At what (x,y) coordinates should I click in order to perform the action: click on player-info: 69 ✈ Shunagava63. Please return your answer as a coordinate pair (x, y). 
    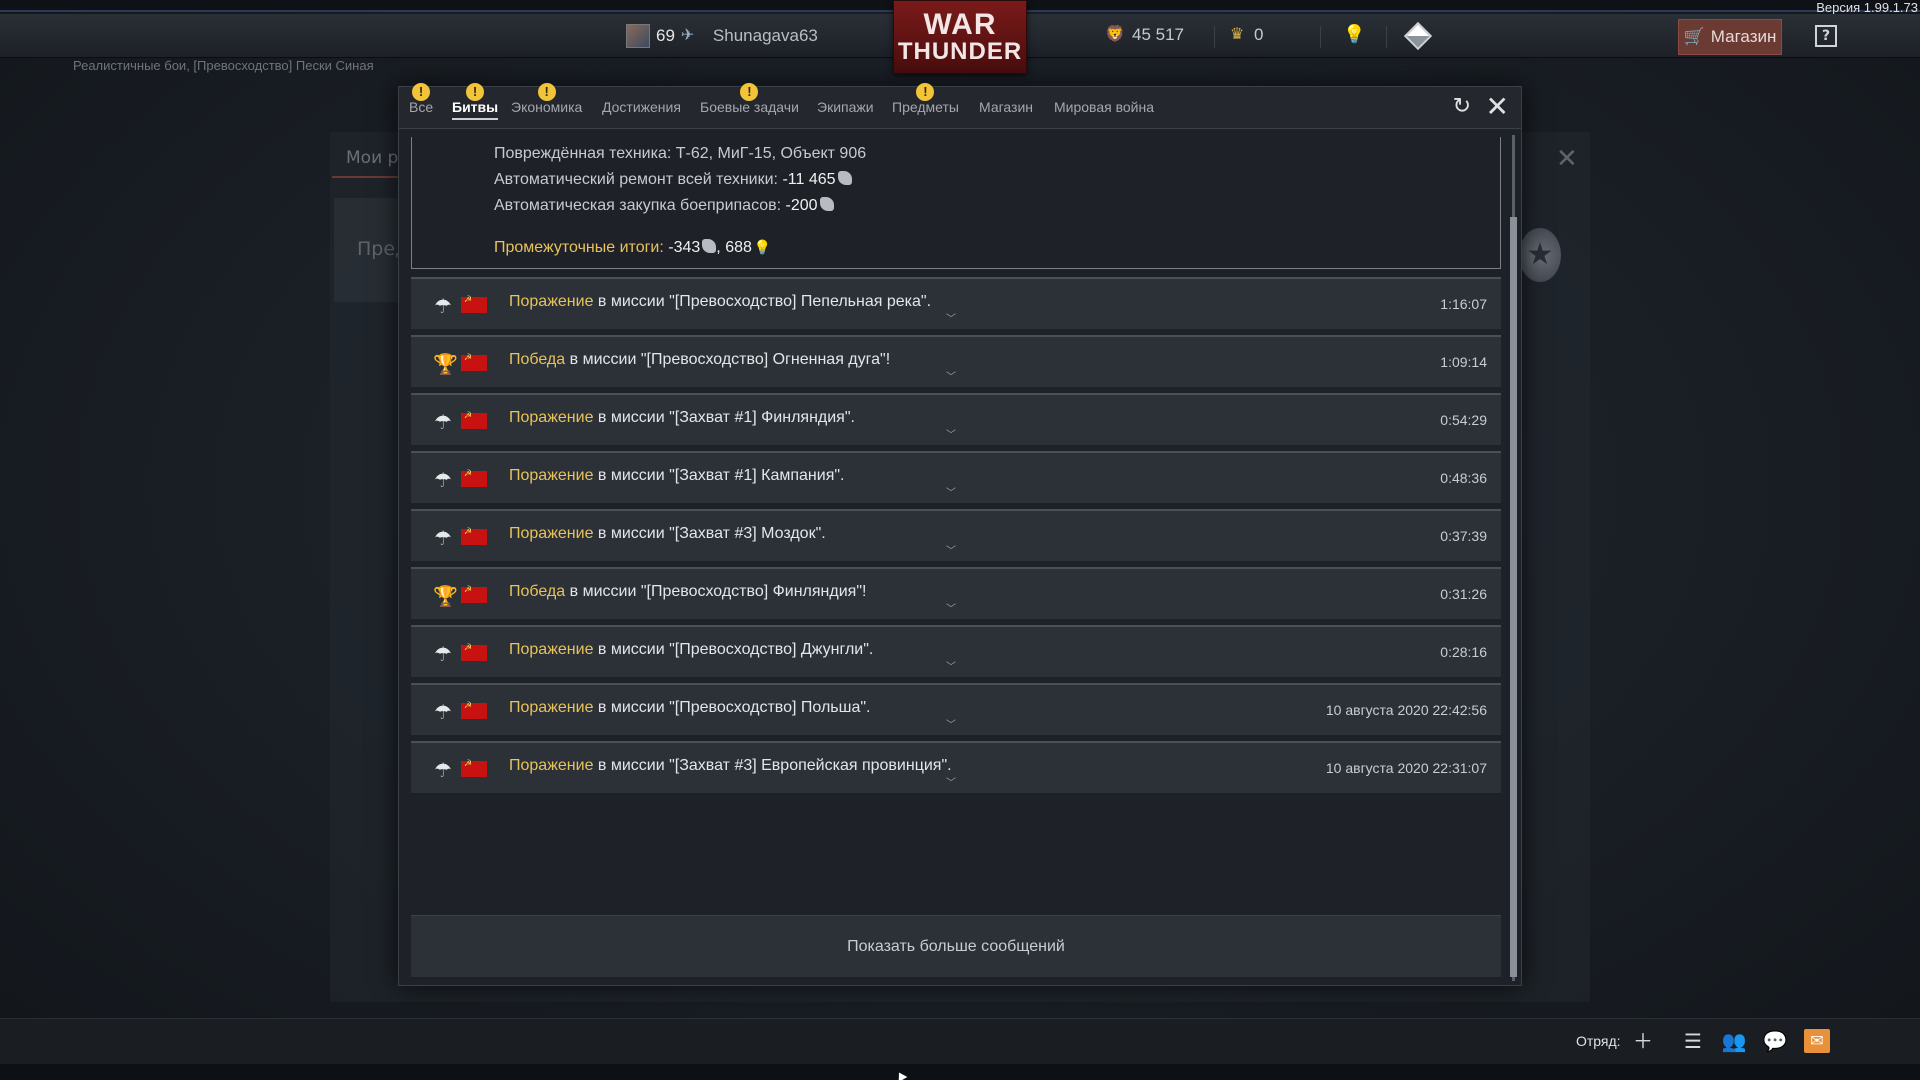
    Looking at the image, I should click on (722, 36).